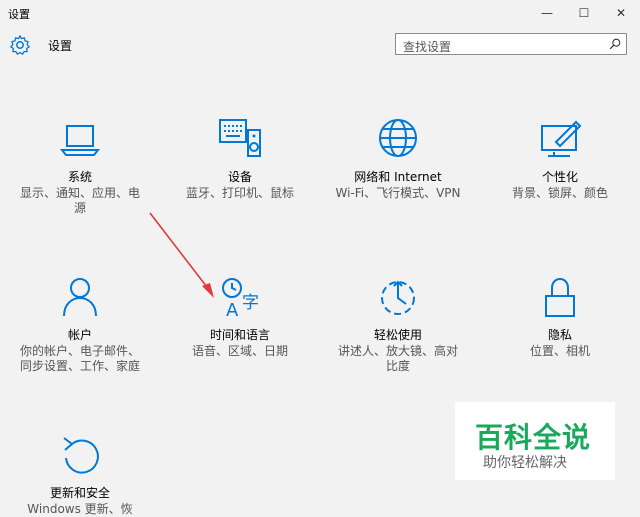 Image resolution: width=640 pixels, height=517 pixels. I want to click on watermark-sub: 助你轻松解决, so click(525, 463).